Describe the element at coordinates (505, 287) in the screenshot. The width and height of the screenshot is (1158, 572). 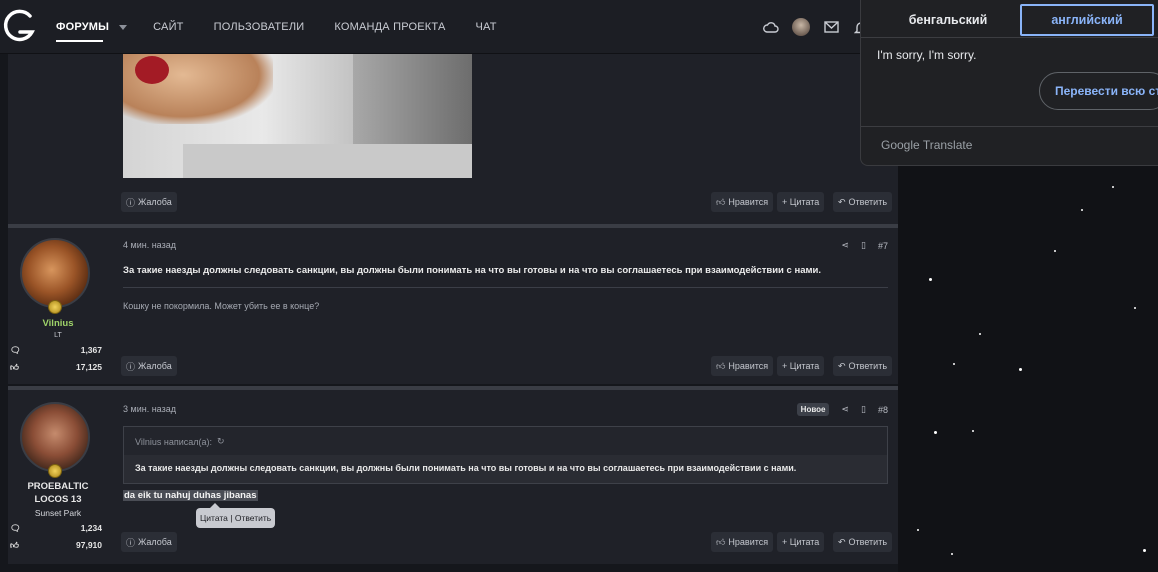
I see `signature-divider` at that location.